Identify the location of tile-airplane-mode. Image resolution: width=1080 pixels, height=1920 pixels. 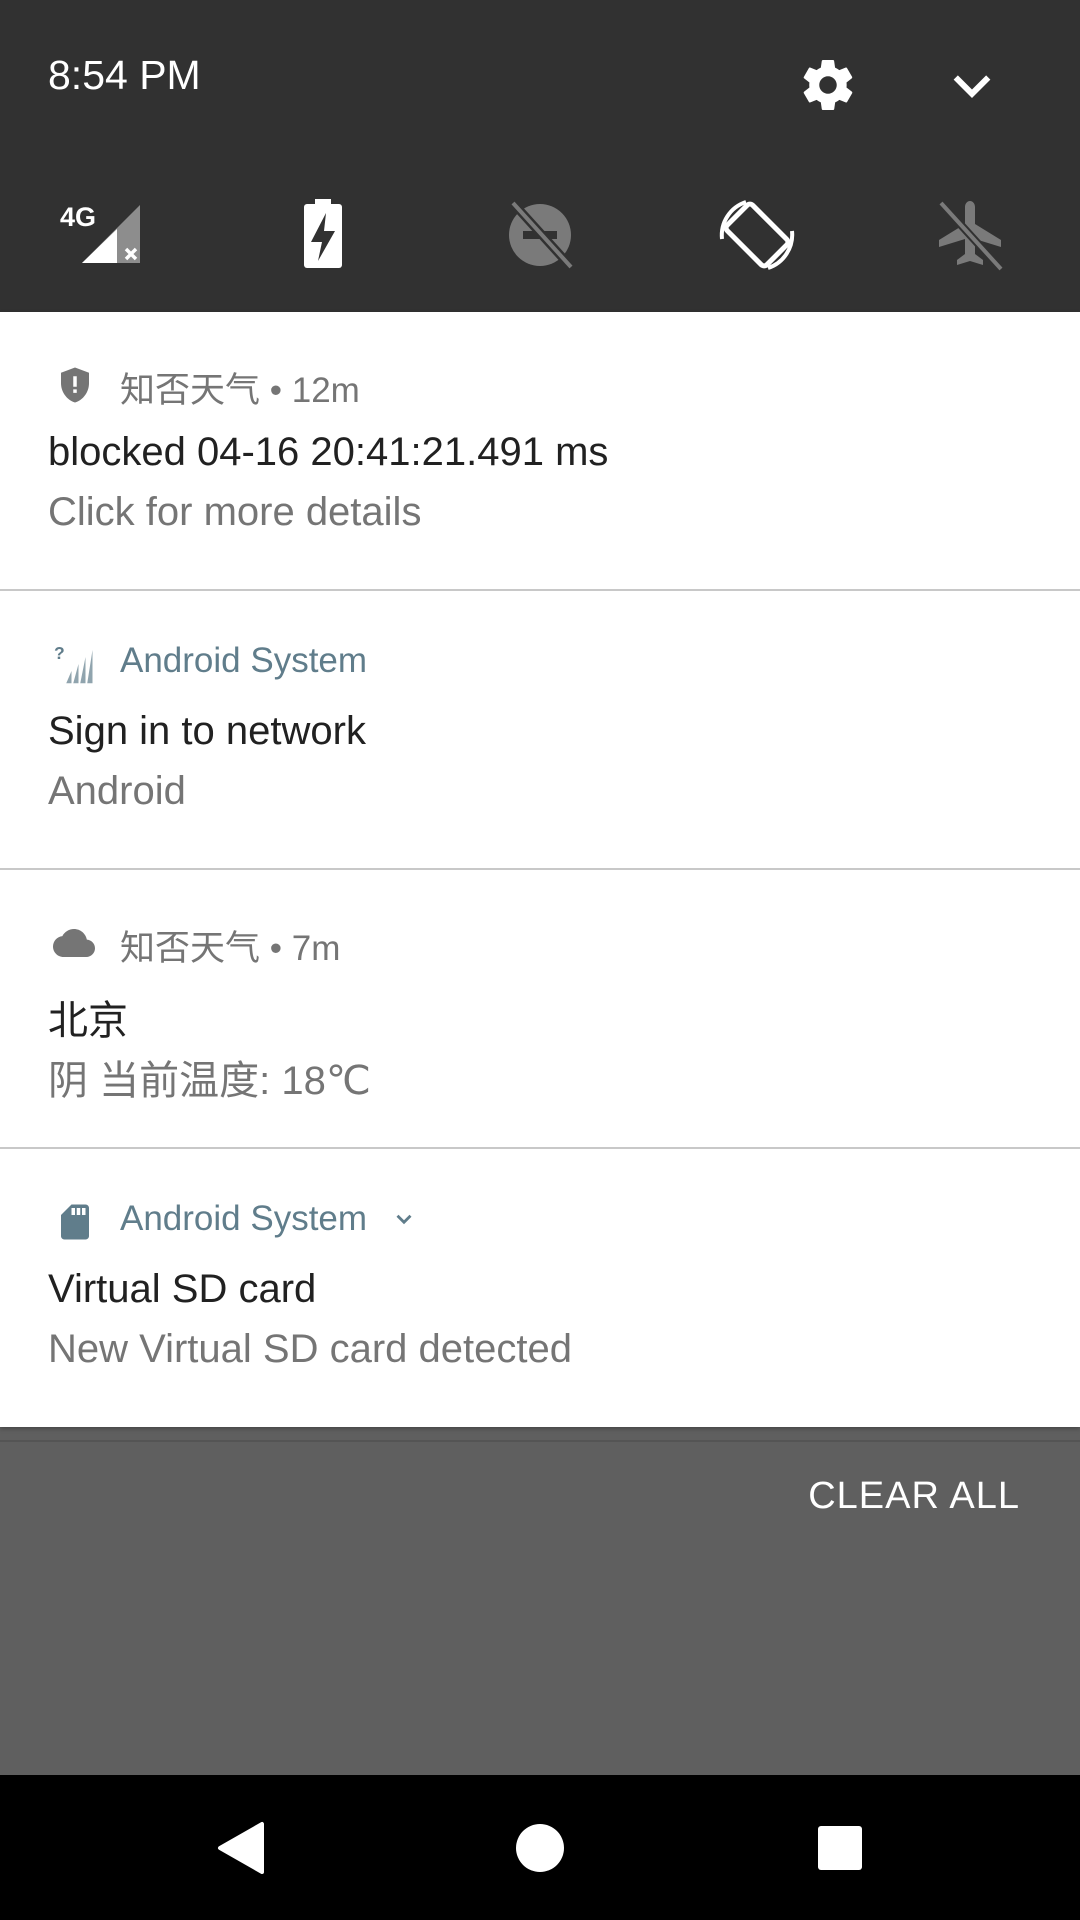
(970, 235).